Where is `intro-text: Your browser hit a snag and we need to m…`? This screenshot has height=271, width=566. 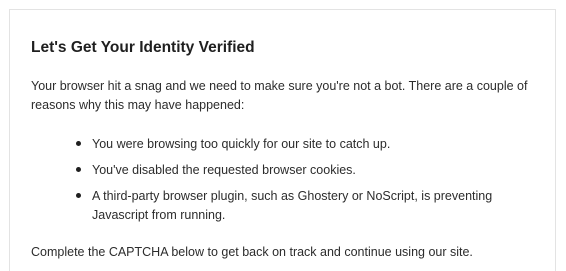
intro-text: Your browser hit a snag and we need to m… is located at coordinates (279, 95).